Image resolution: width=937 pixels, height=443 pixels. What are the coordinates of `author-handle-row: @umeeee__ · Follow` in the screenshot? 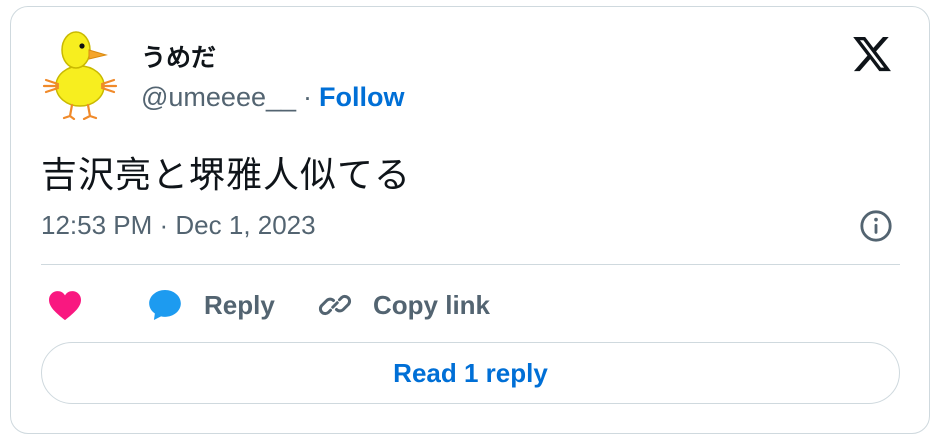 It's located at (273, 97).